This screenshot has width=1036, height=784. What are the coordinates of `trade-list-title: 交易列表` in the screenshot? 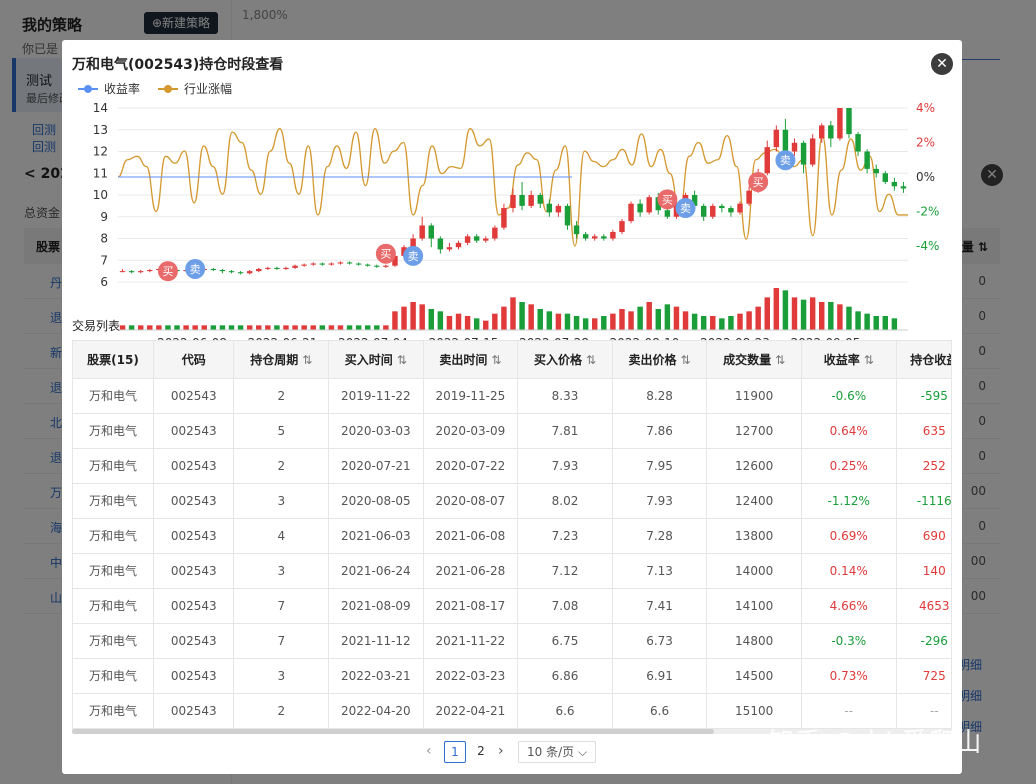 It's located at (96, 326).